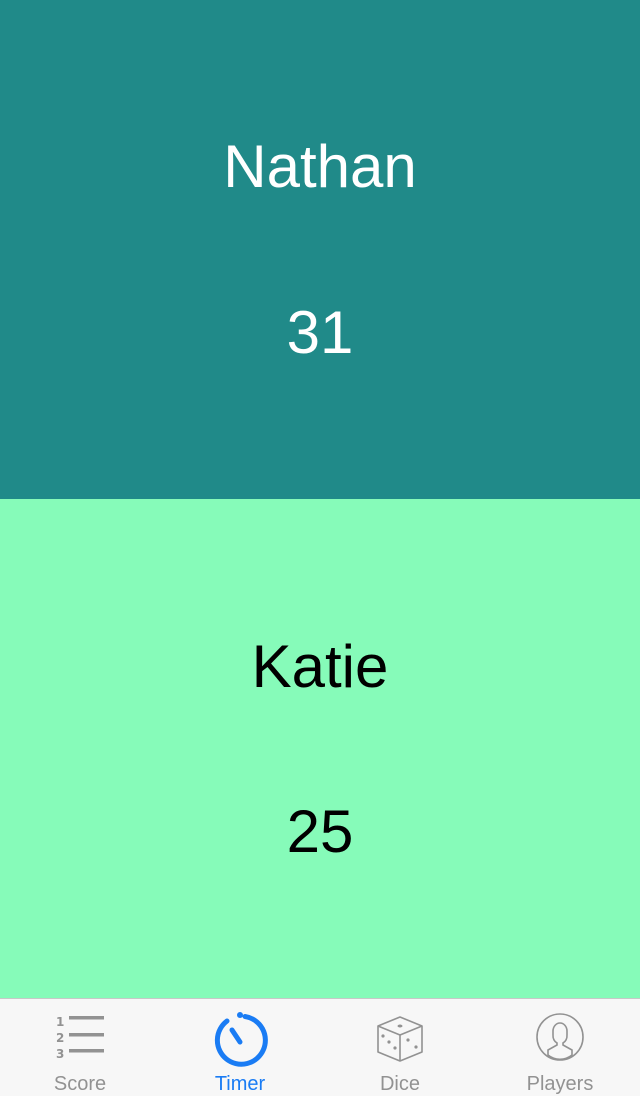 Image resolution: width=640 pixels, height=1096 pixels. Describe the element at coordinates (400, 1039) in the screenshot. I see `dice-icon` at that location.